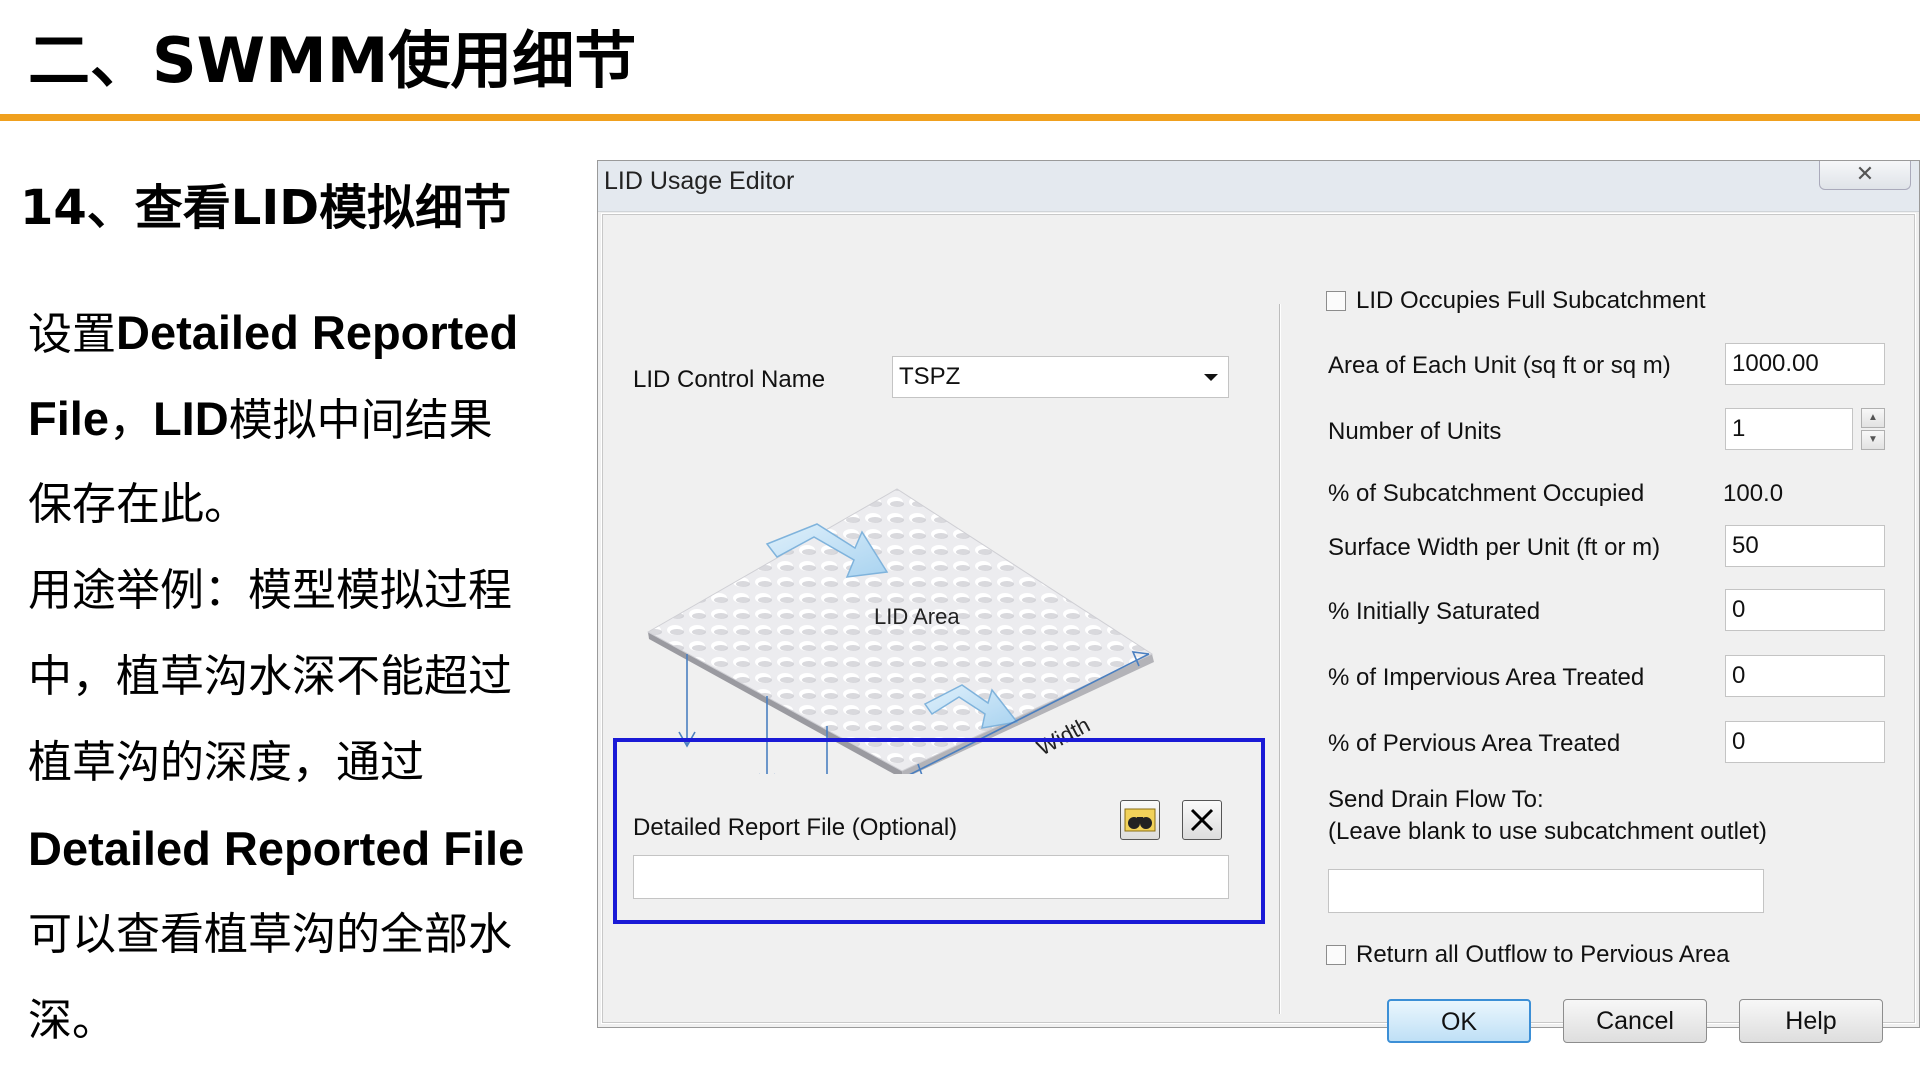  Describe the element at coordinates (1336, 955) in the screenshot. I see `return-outflow-checkbox` at that location.